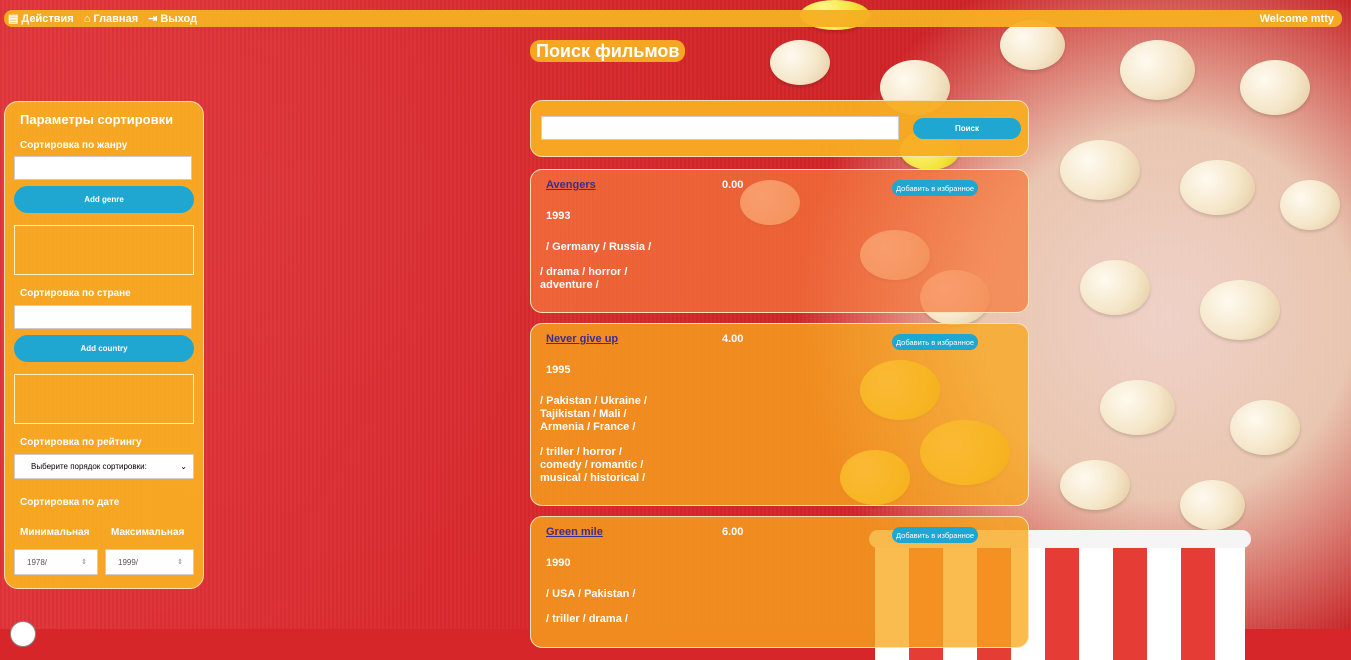 This screenshot has height=660, width=1351. Describe the element at coordinates (153, 19) in the screenshot. I see `logout-icon: ⇥` at that location.